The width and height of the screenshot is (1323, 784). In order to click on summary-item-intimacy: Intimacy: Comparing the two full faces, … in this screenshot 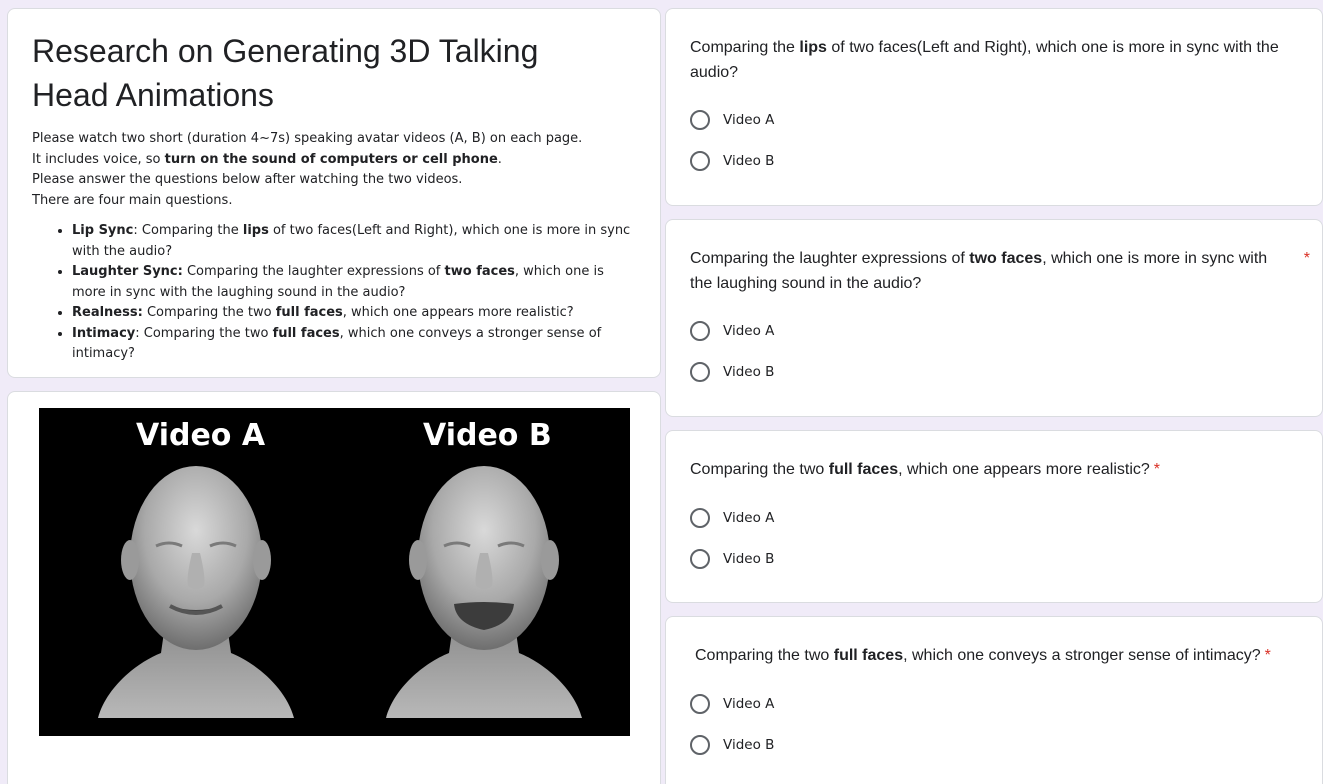, I will do `click(354, 344)`.